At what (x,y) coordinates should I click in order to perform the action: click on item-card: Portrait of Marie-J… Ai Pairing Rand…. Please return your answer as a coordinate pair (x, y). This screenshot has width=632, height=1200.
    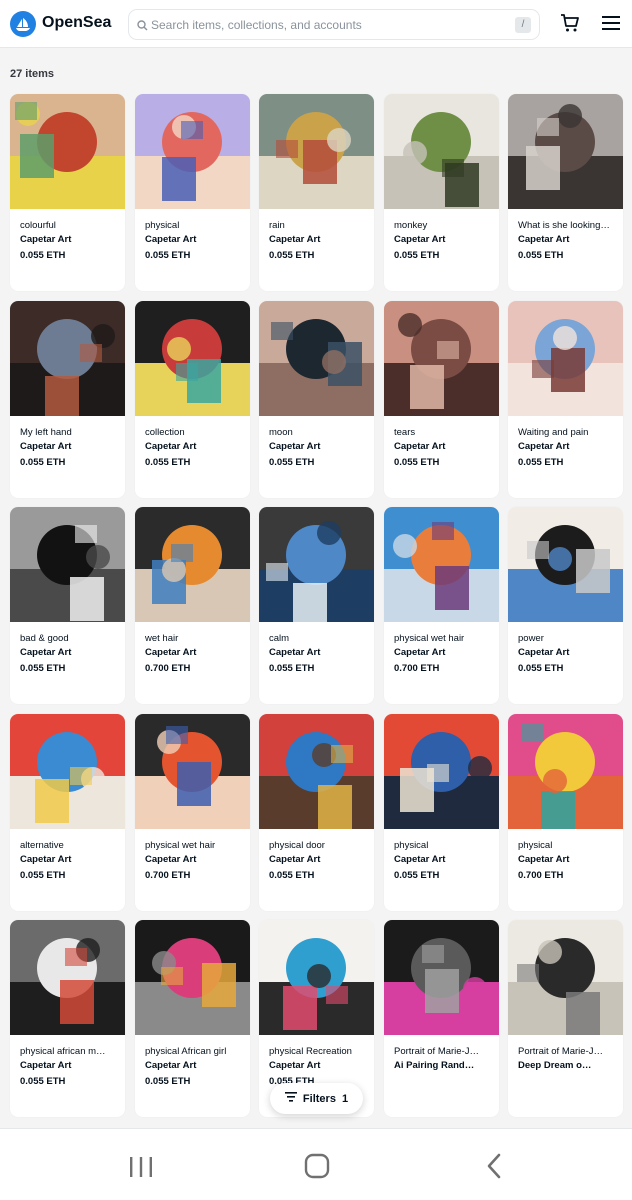
    Looking at the image, I should click on (441, 1018).